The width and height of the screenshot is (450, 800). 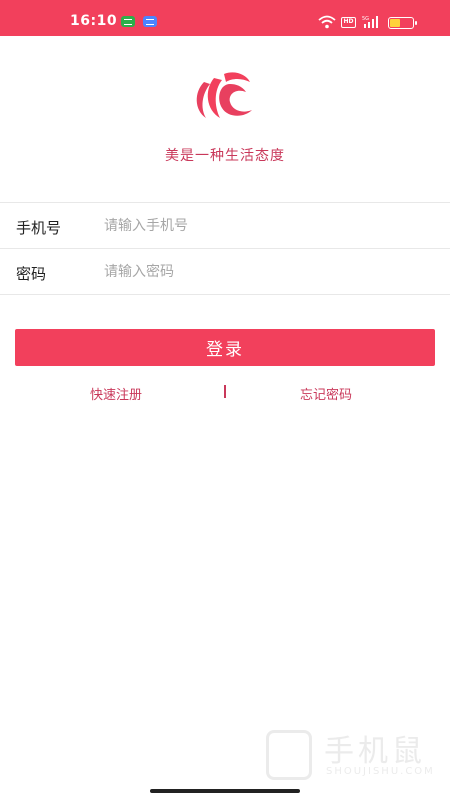 I want to click on network-type-label: 5G, so click(x=365, y=19).